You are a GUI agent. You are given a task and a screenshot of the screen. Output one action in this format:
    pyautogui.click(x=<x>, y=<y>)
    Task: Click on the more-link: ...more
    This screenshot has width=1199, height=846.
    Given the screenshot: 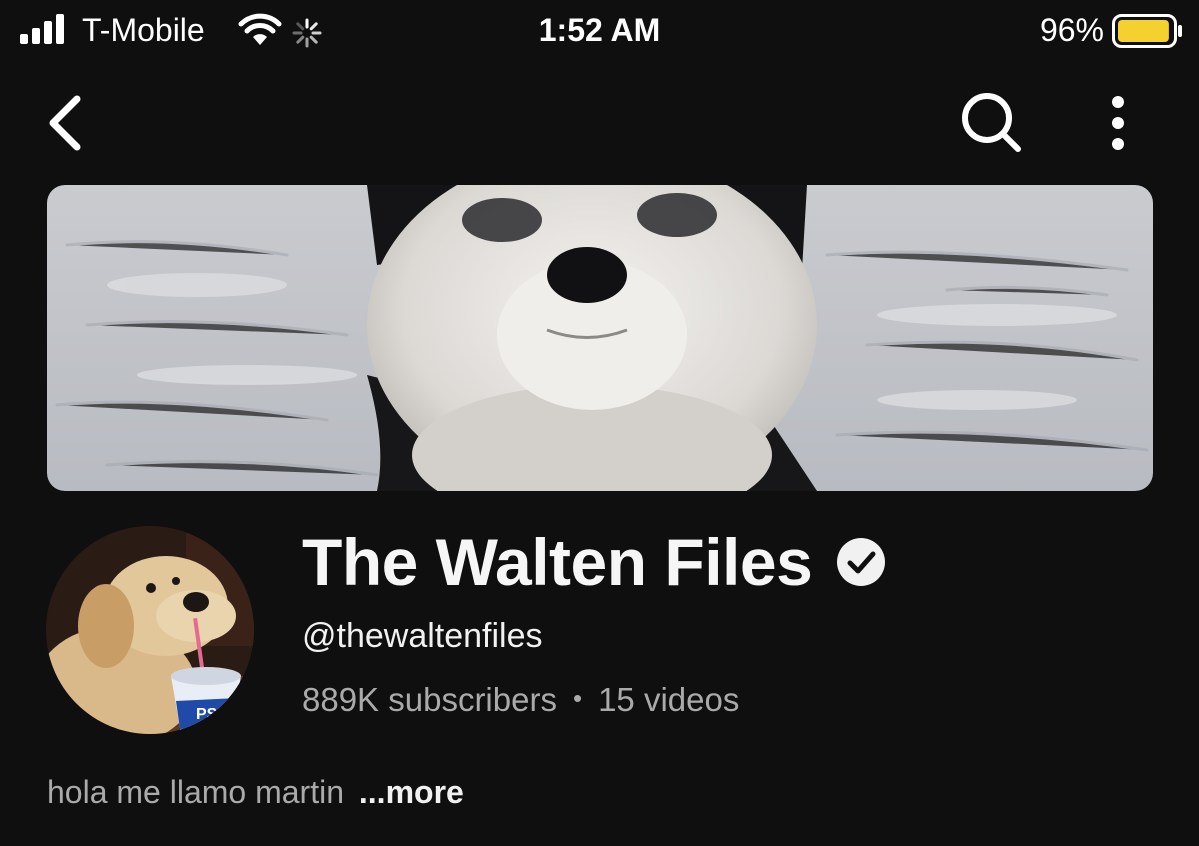 What is the action you would take?
    pyautogui.click(x=411, y=792)
    